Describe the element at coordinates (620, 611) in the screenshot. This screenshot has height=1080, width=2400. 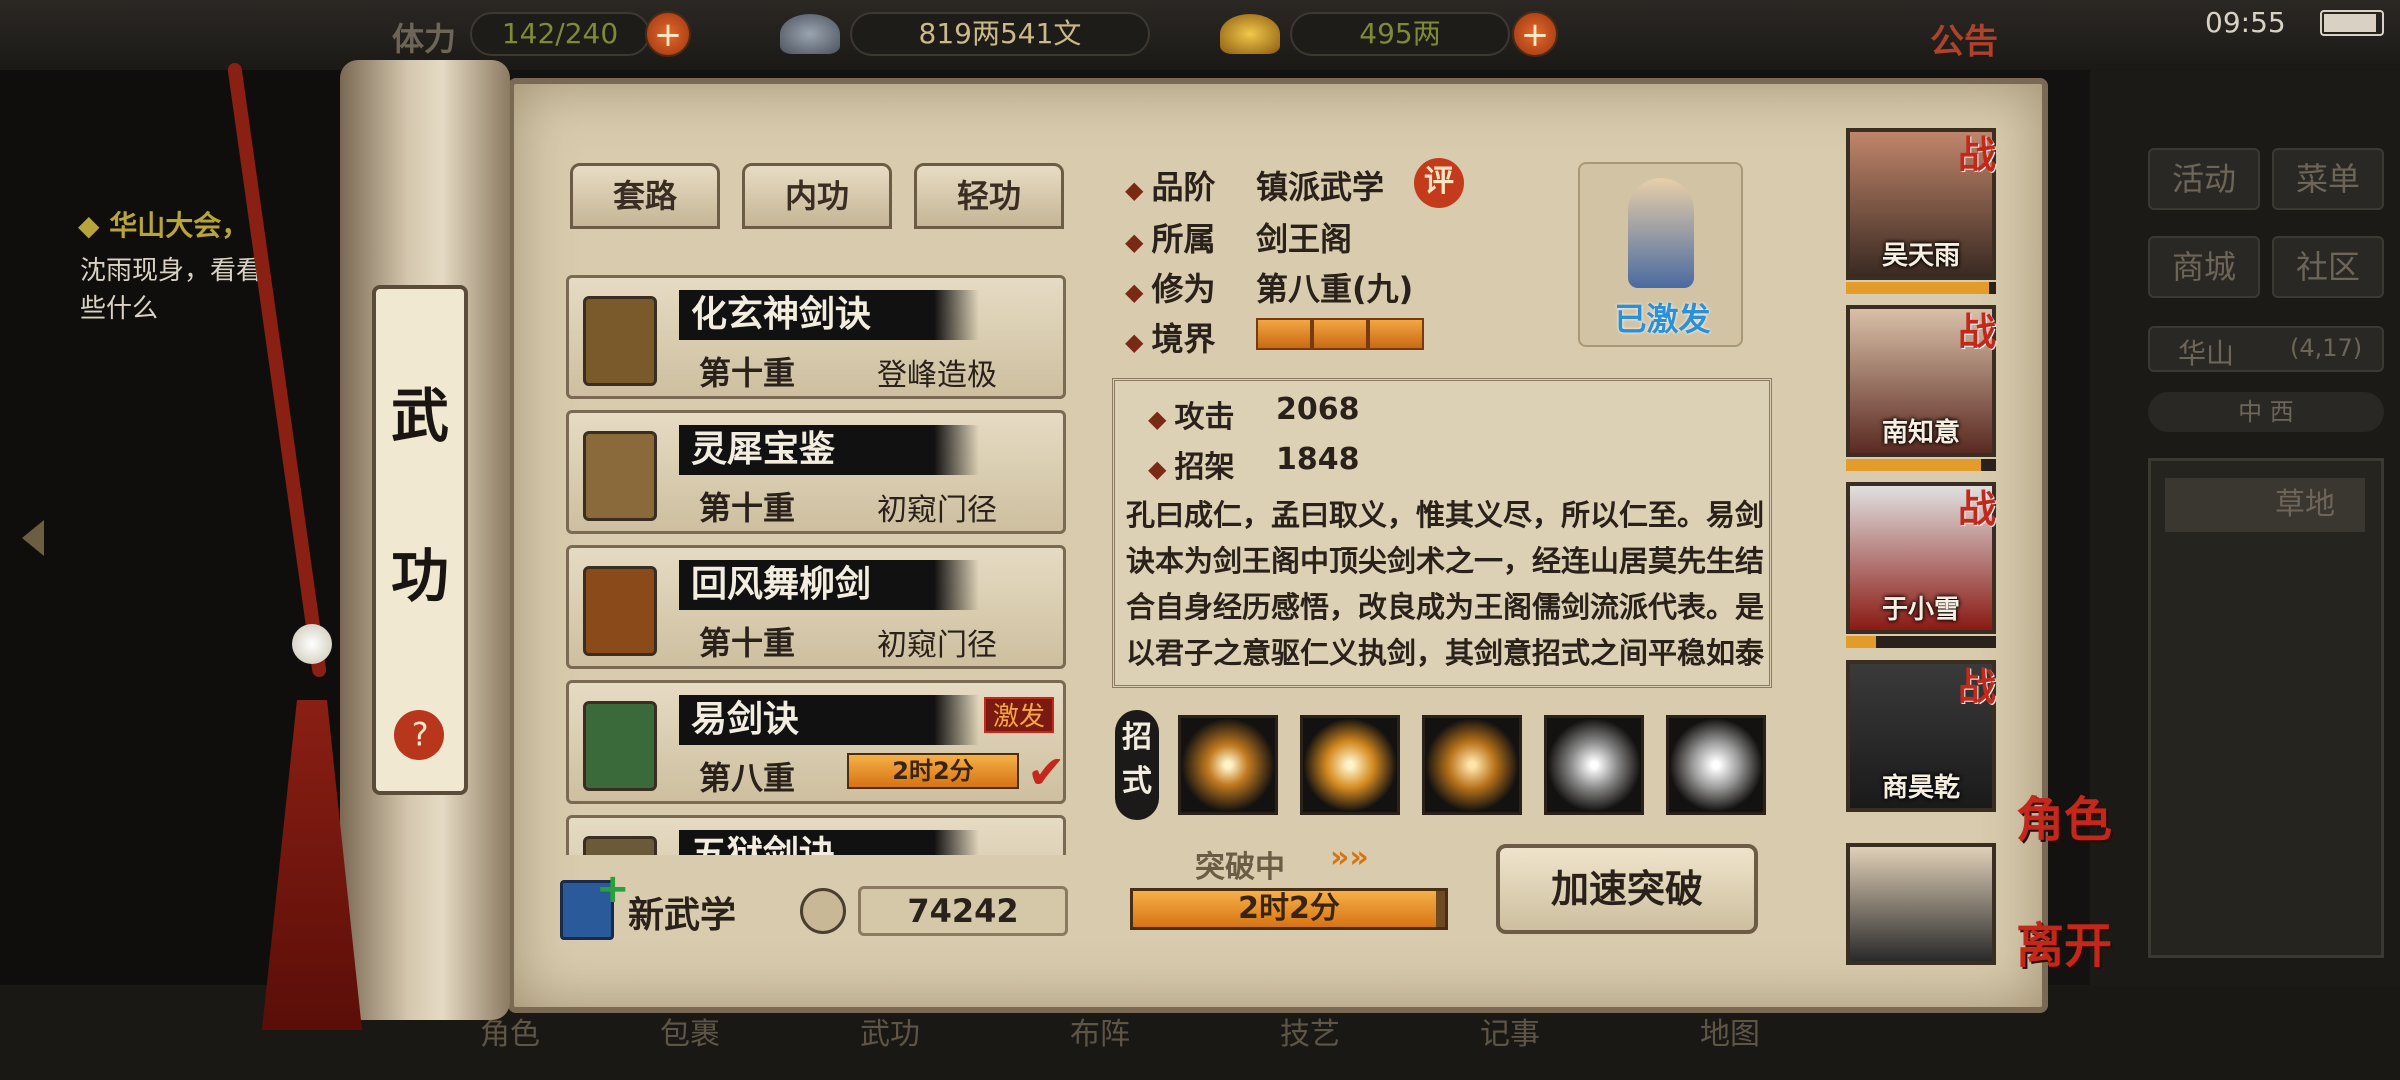
I see `scroll-book-icon` at that location.